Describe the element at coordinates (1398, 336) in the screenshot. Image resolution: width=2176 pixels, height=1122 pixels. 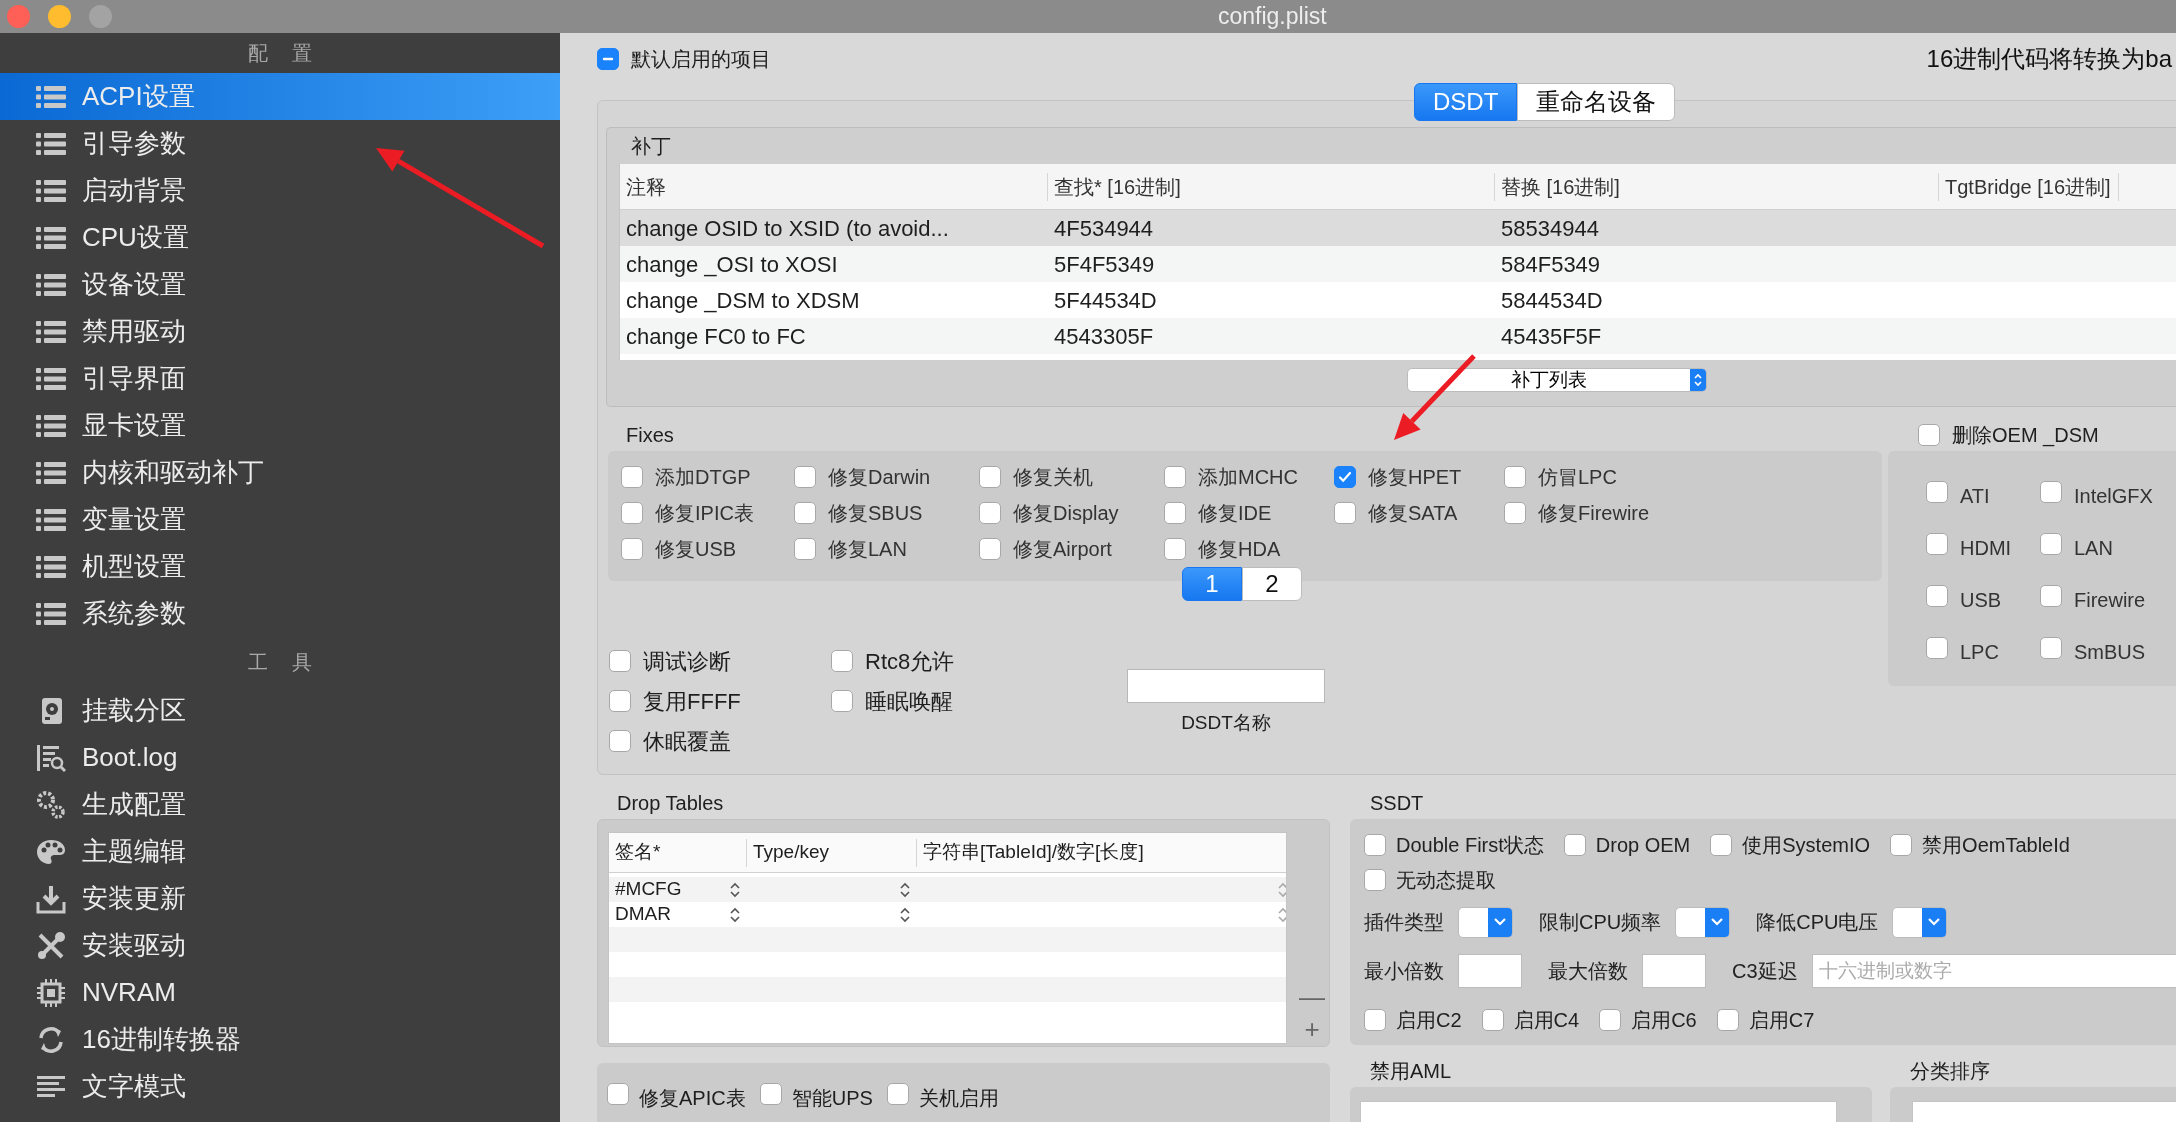
I see `table-row: change FC0 to FC 4543305F 45435F5F` at that location.